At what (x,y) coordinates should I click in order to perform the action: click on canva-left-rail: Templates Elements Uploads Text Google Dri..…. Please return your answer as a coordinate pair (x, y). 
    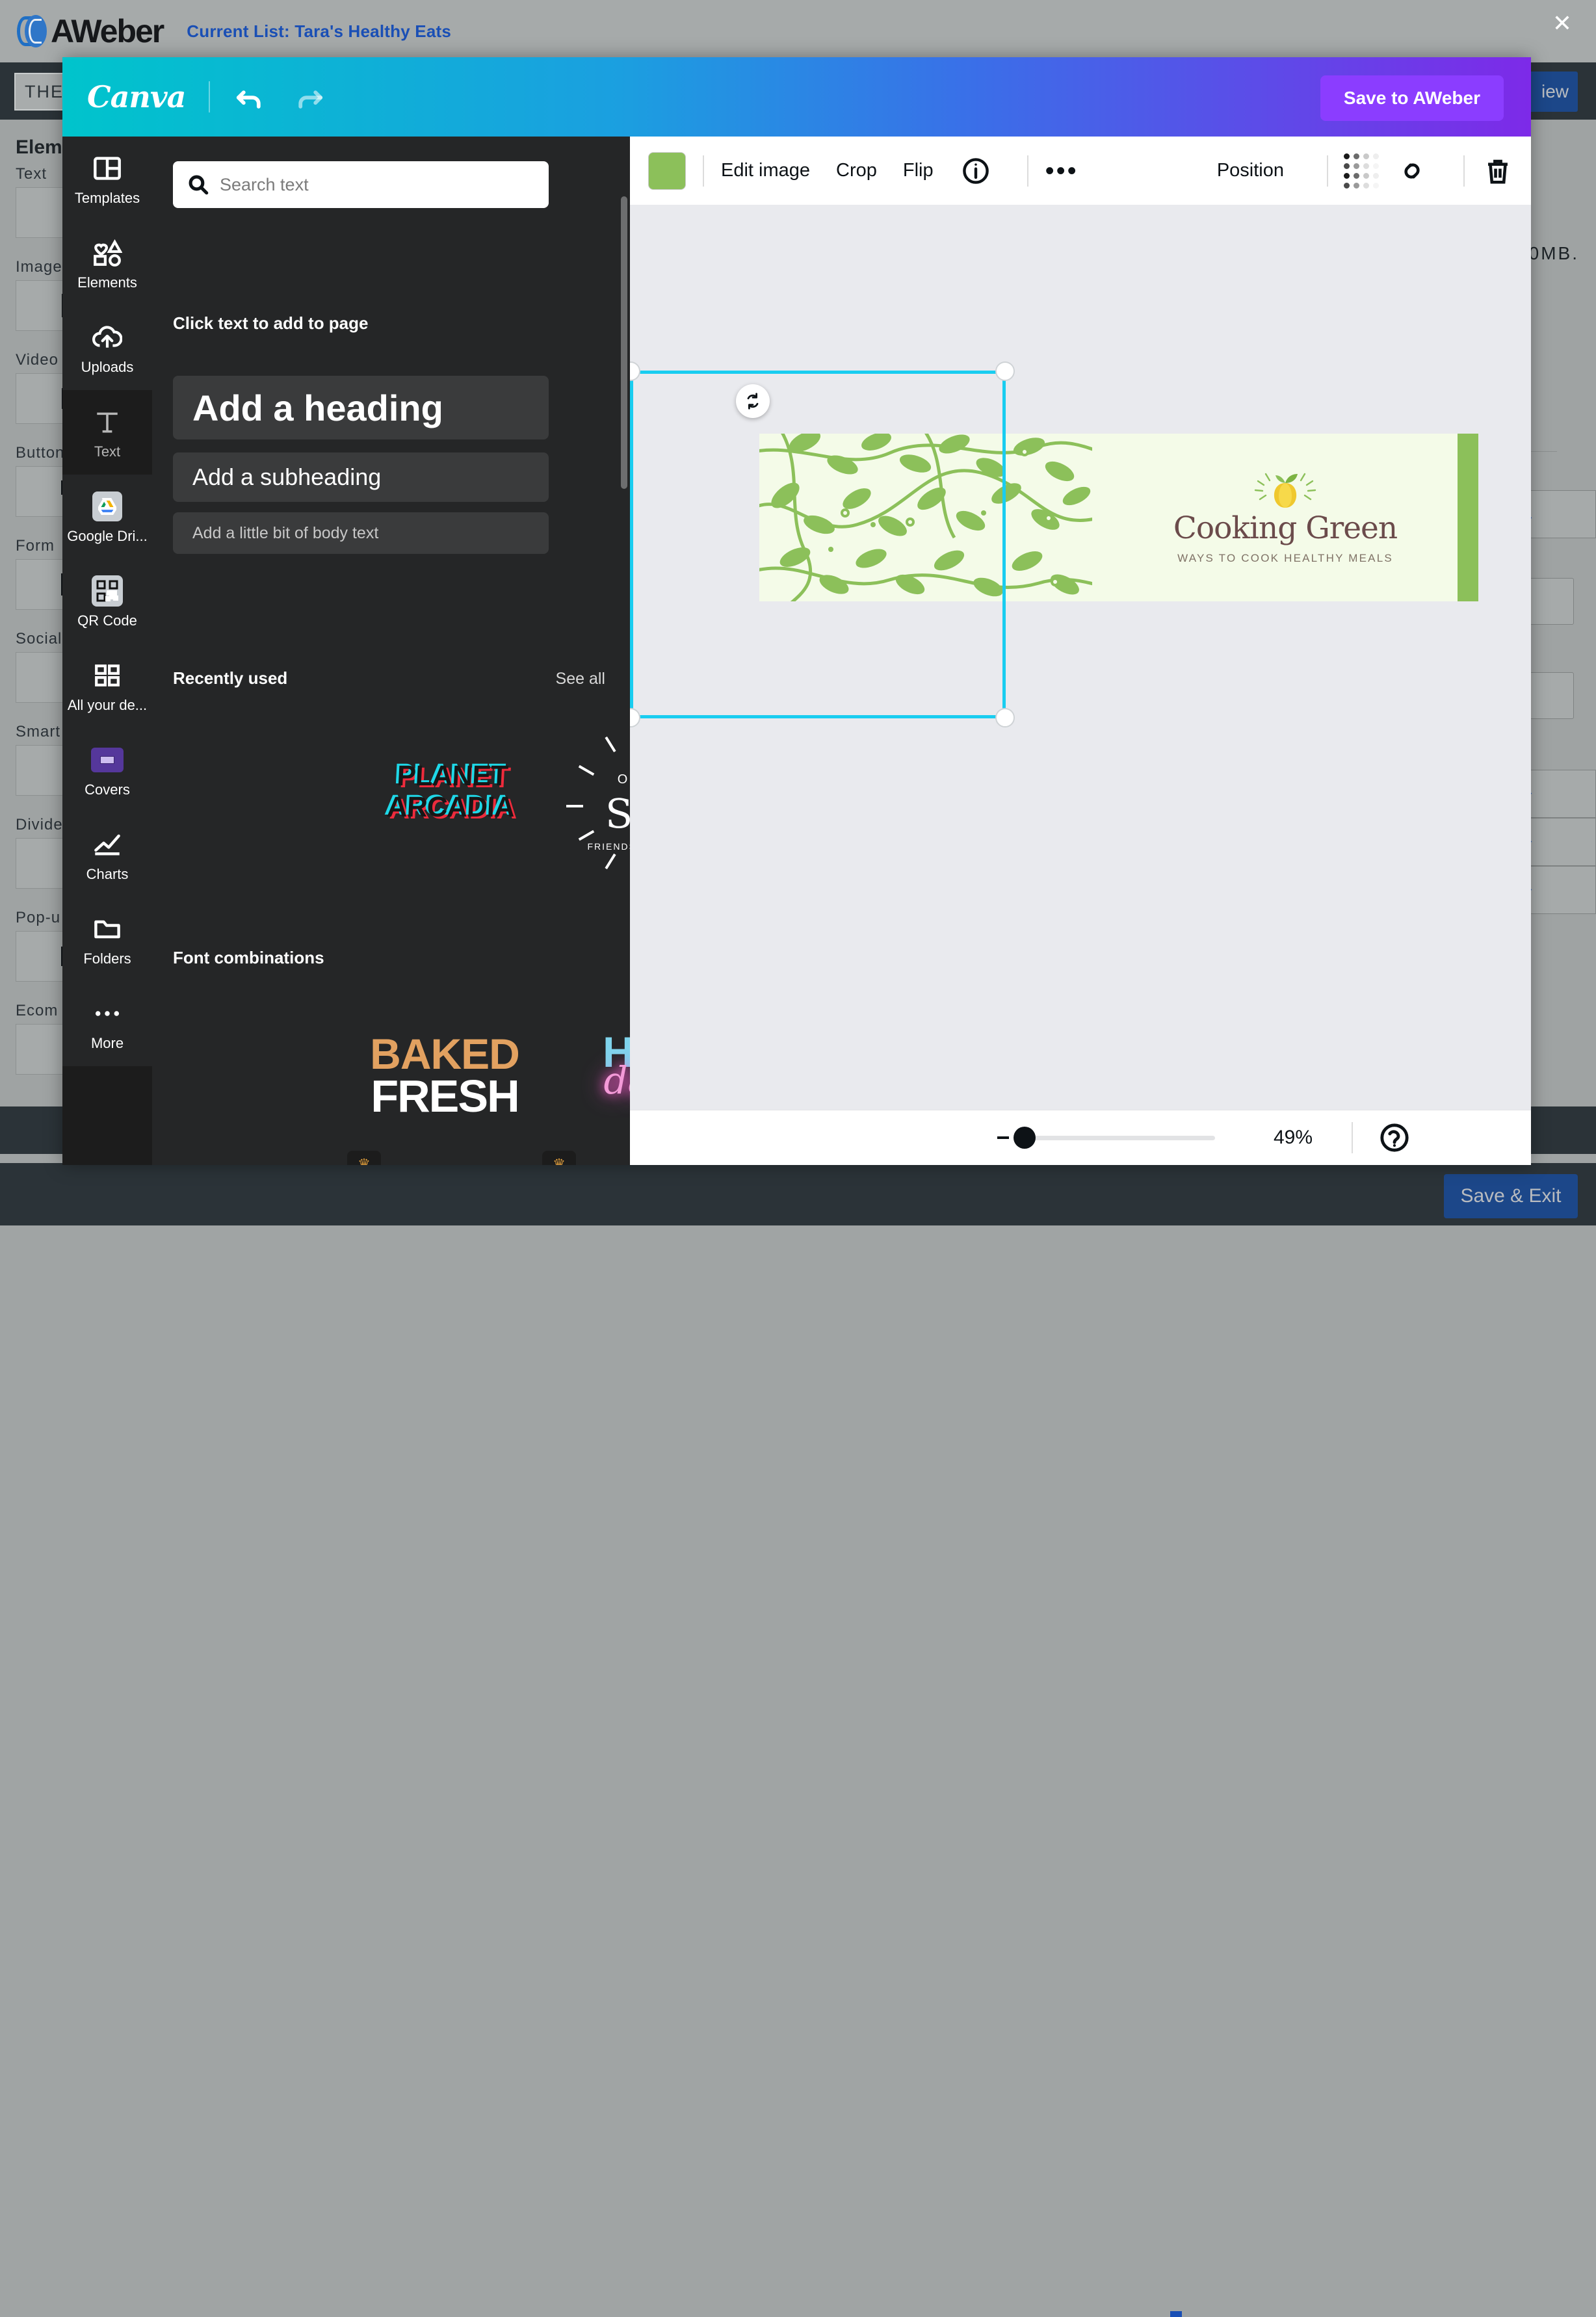
    Looking at the image, I should click on (107, 651).